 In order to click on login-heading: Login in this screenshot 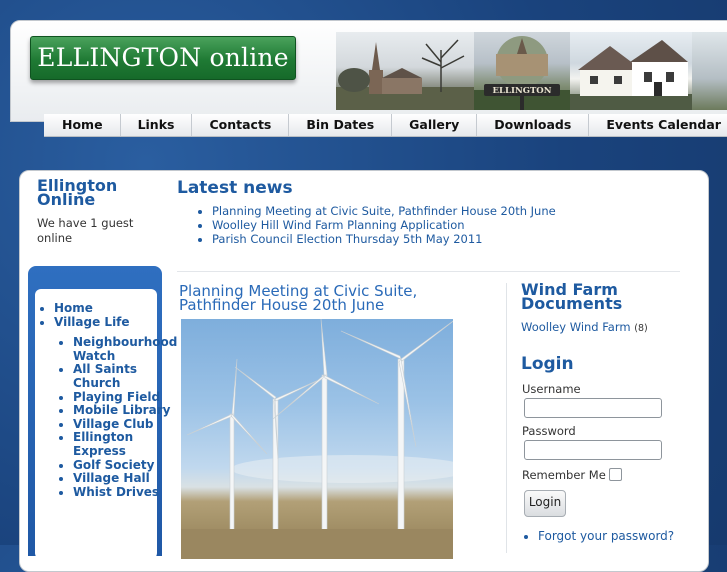, I will do `click(547, 364)`.